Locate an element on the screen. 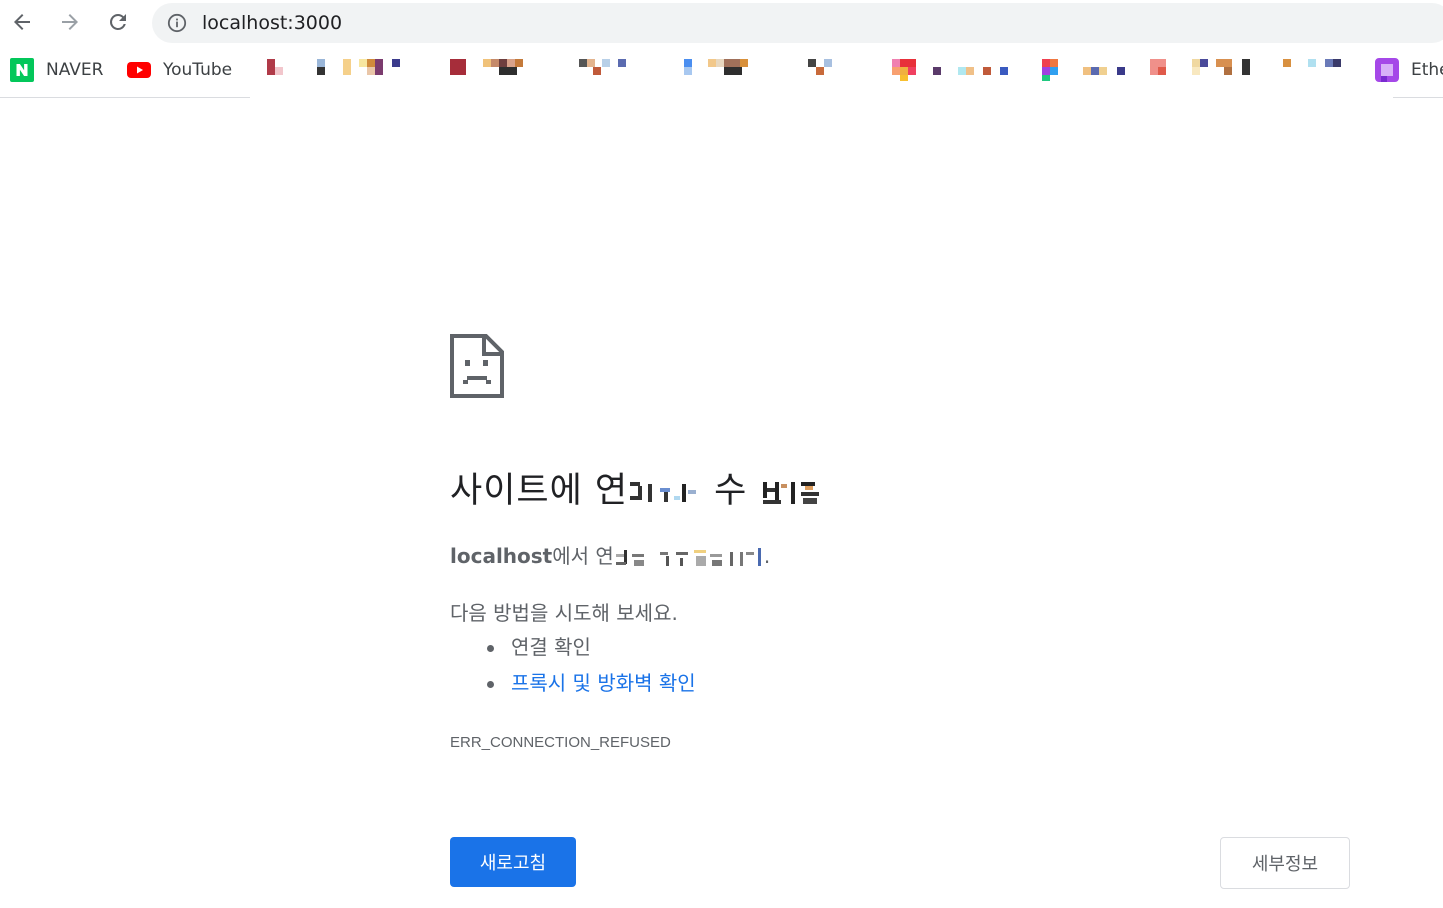 This screenshot has width=1443, height=908. forward-button is located at coordinates (70, 22).